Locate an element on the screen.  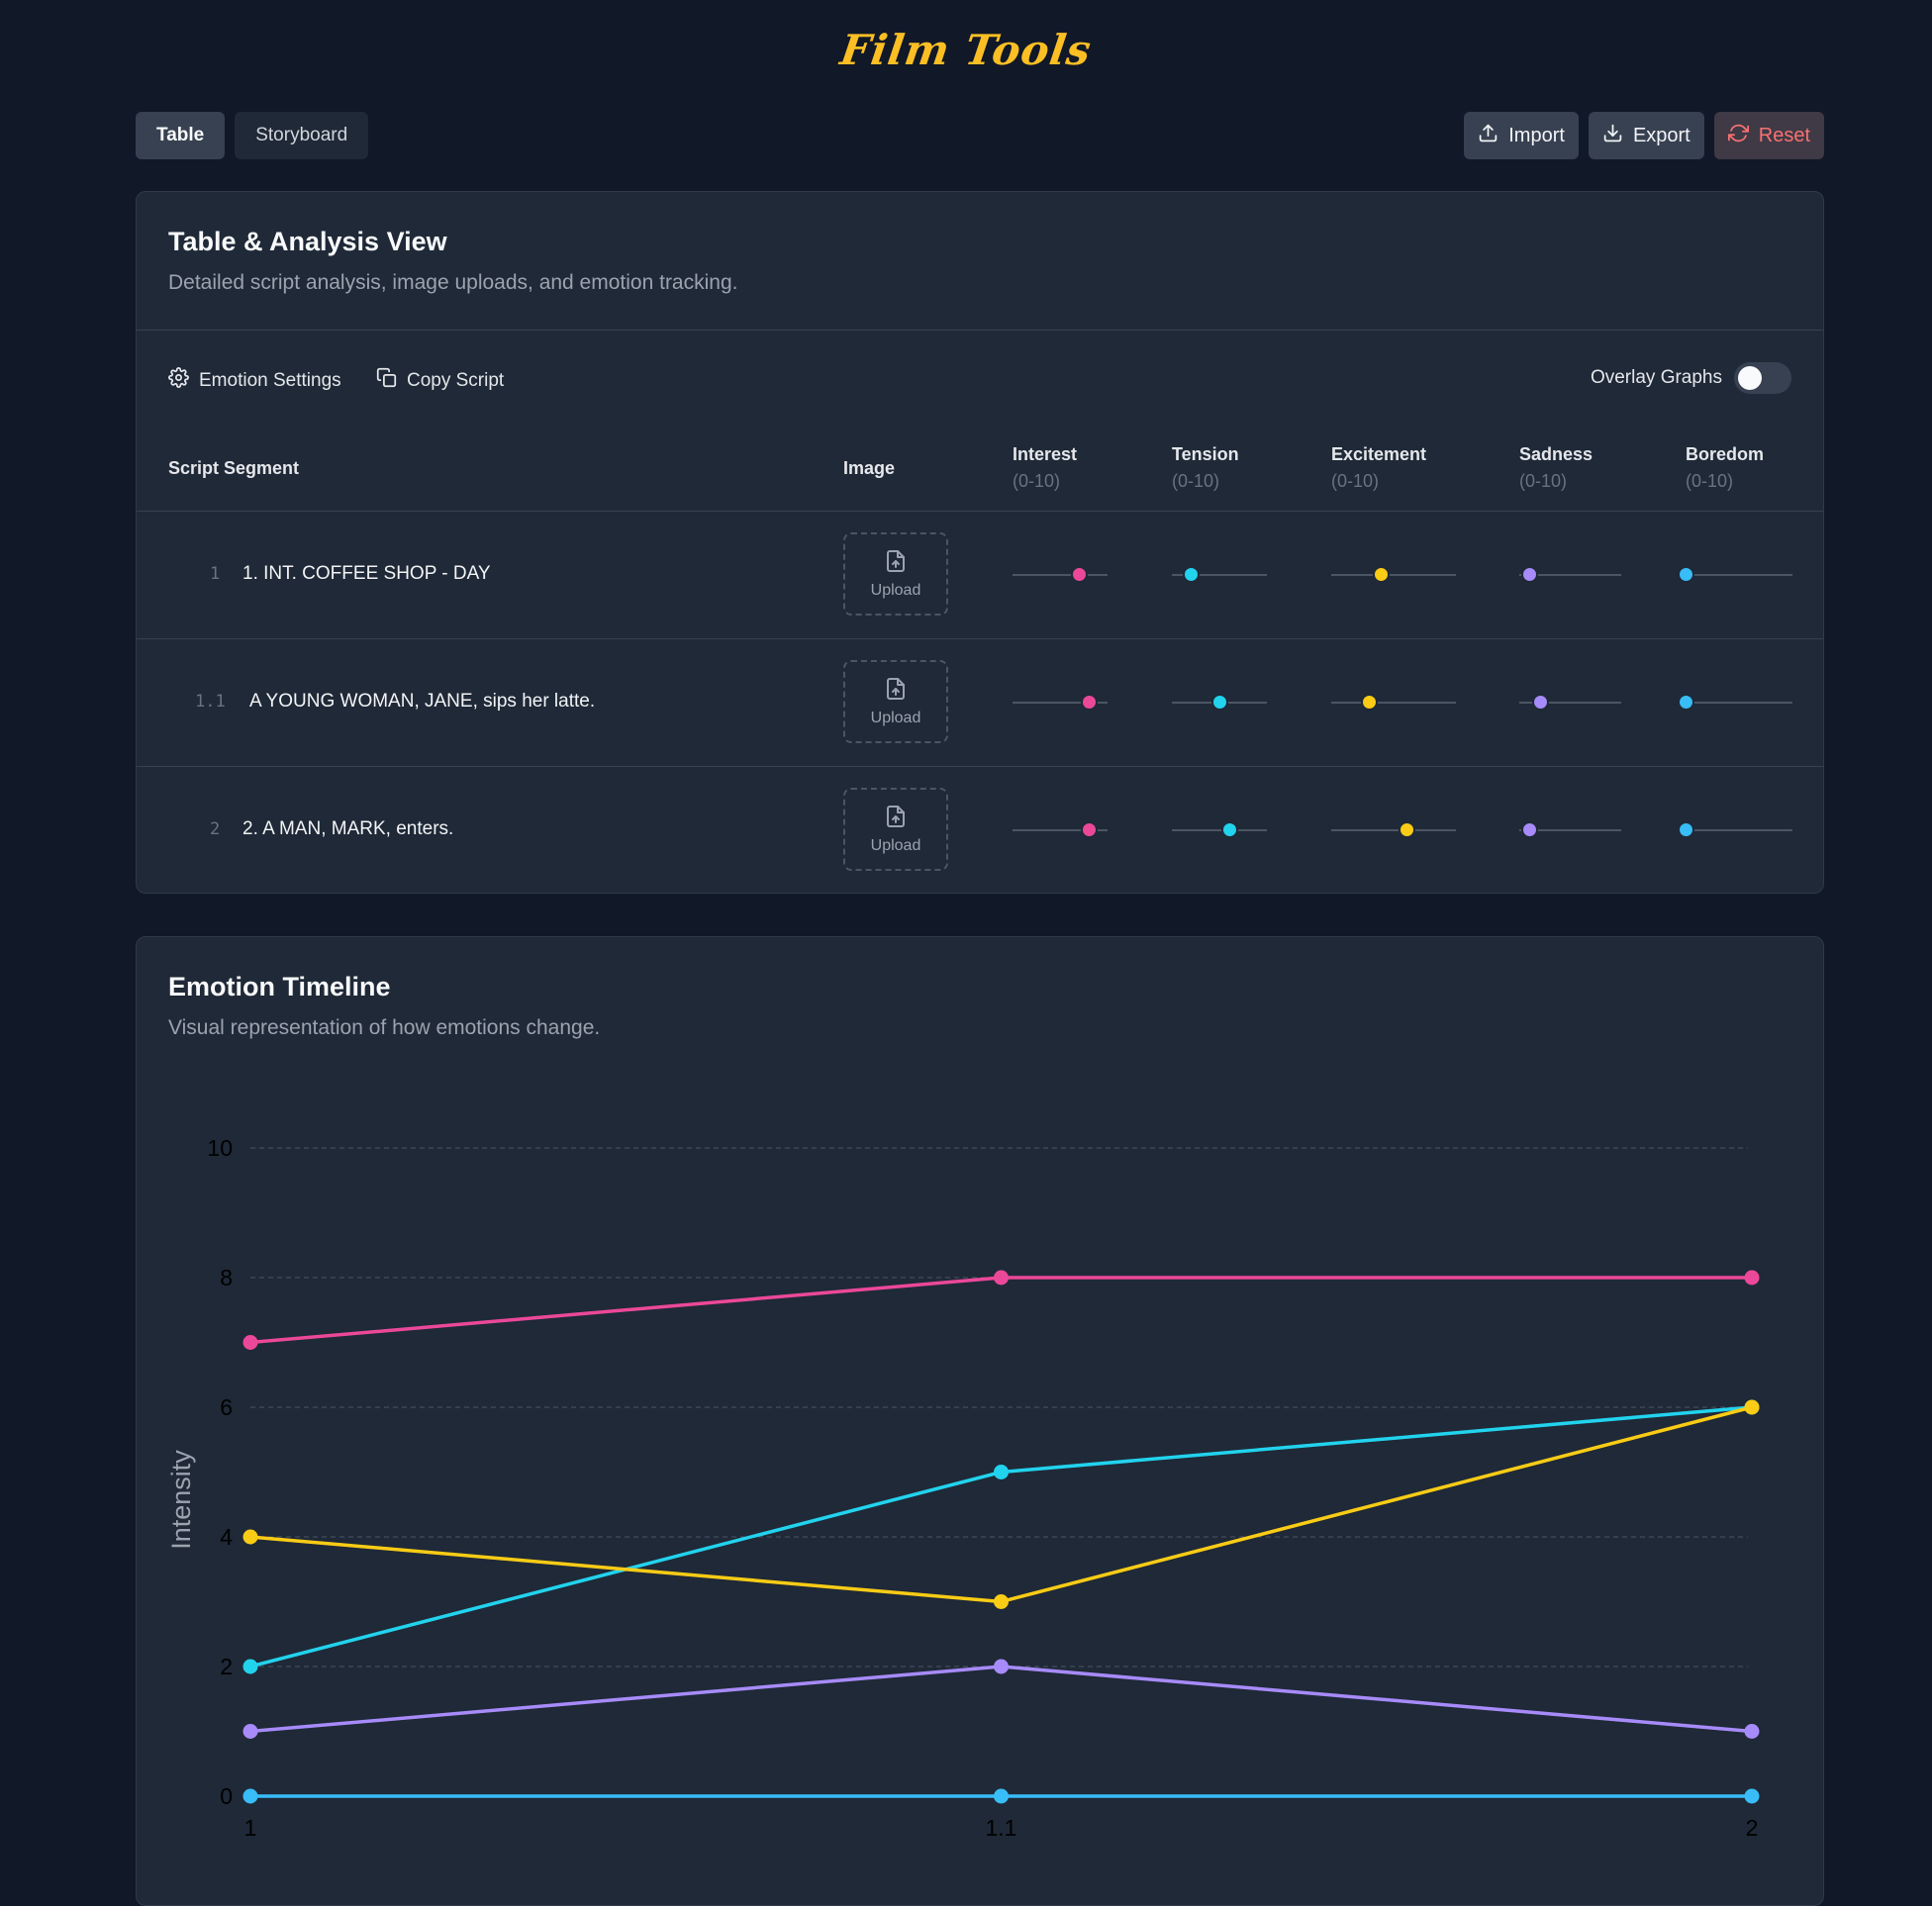
file-upload-icon is located at coordinates (896, 563).